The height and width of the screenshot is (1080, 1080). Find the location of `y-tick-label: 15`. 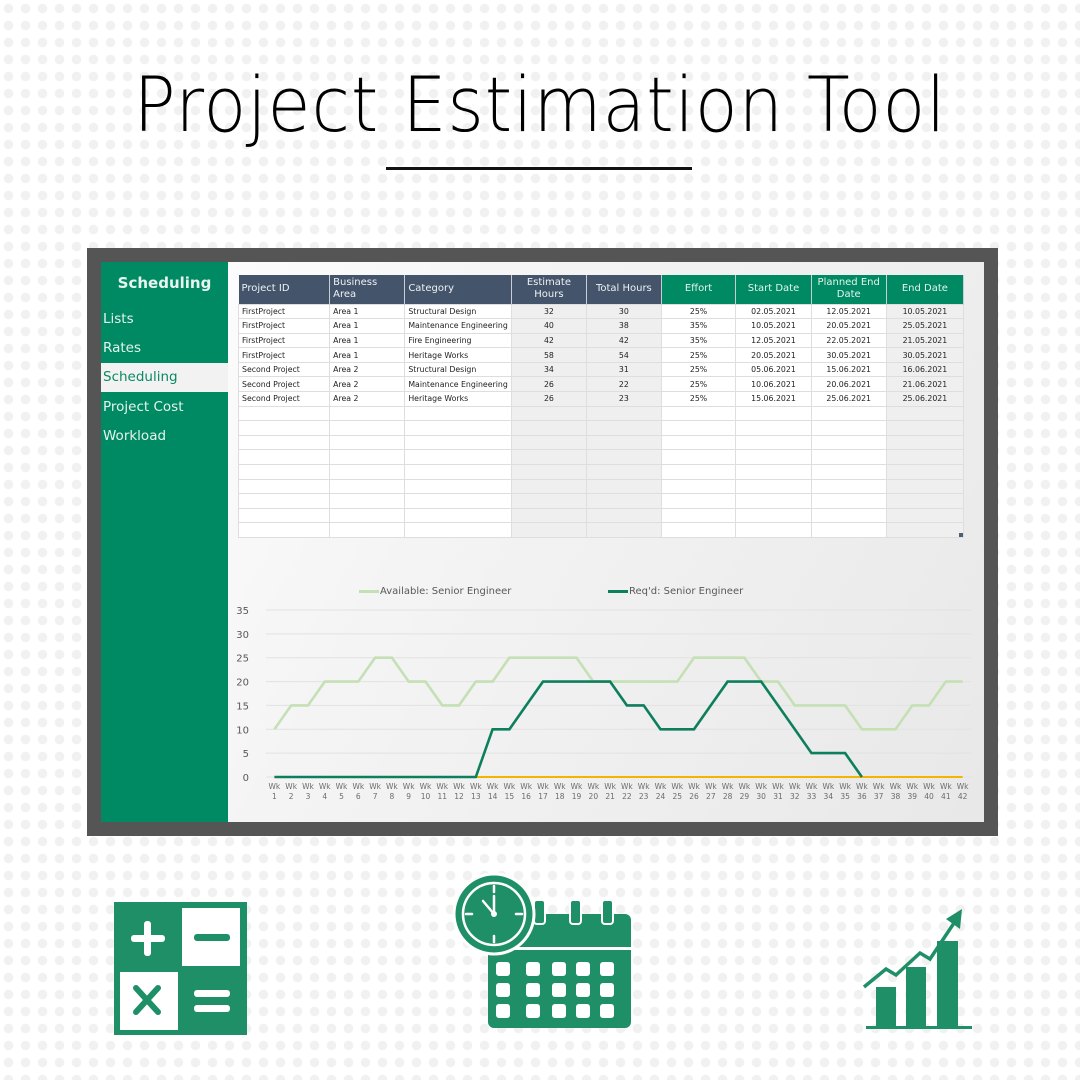

y-tick-label: 15 is located at coordinates (242, 706).